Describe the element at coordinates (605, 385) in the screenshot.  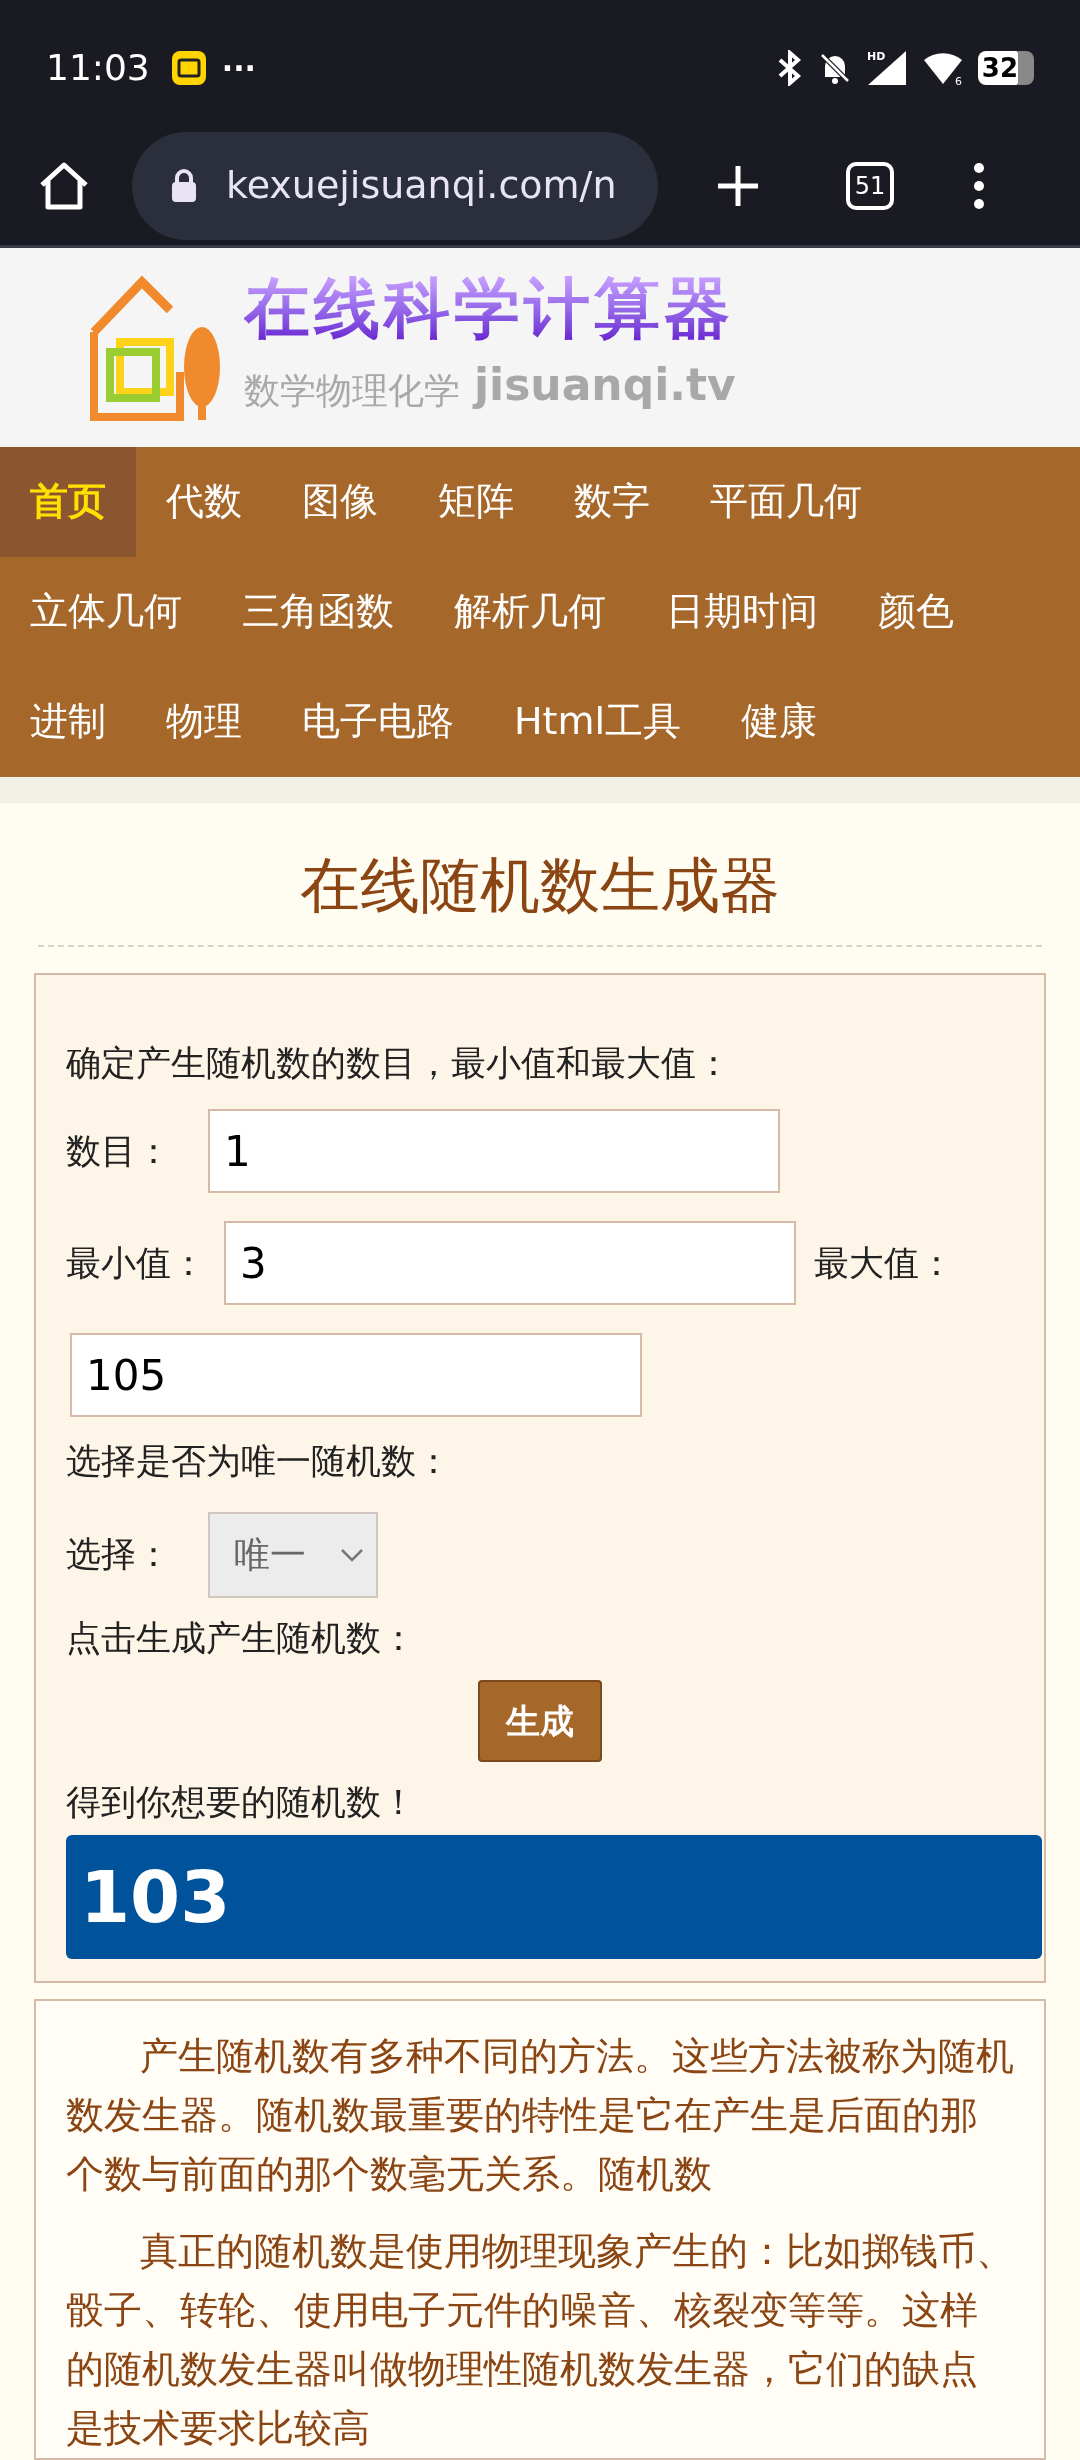
I see `logo-domain: jisuanqi.tv` at that location.